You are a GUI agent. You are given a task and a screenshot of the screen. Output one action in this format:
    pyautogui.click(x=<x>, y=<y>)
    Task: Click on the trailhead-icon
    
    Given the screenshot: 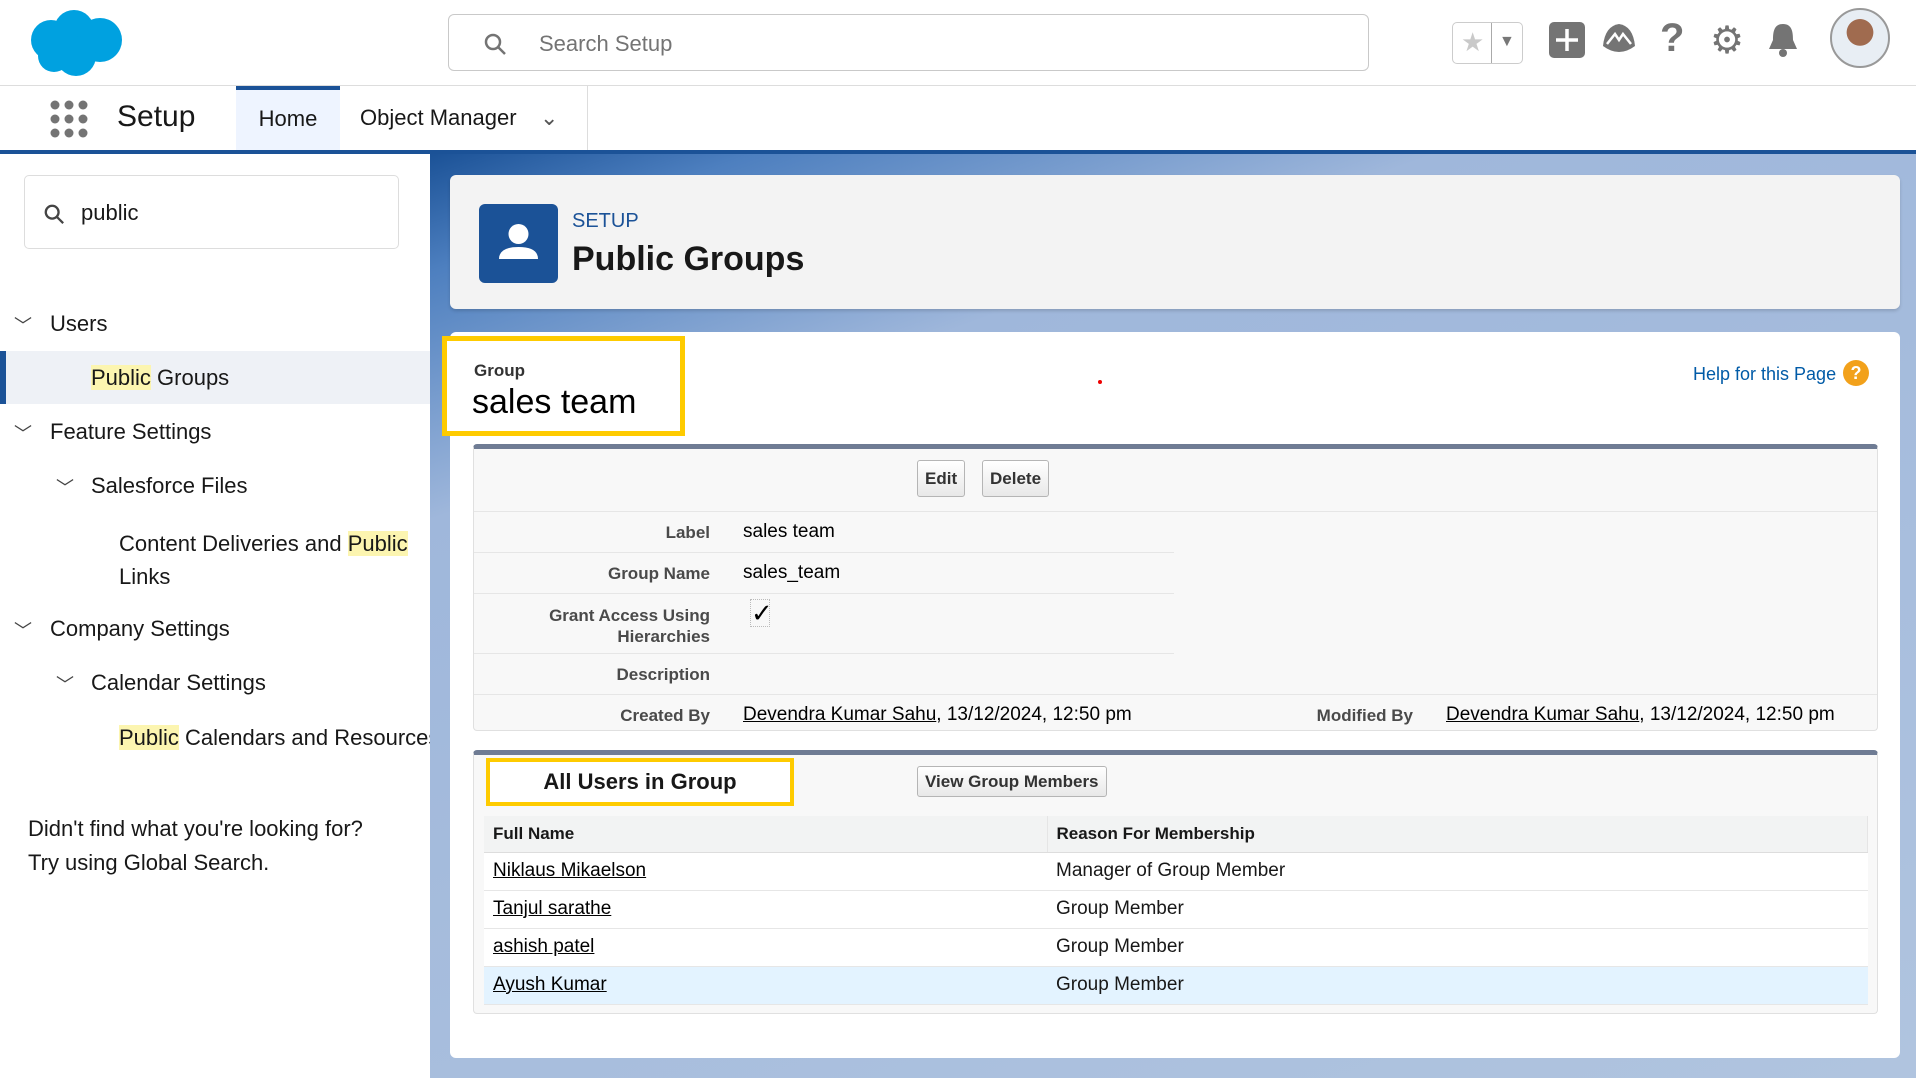 What is the action you would take?
    pyautogui.click(x=1619, y=40)
    